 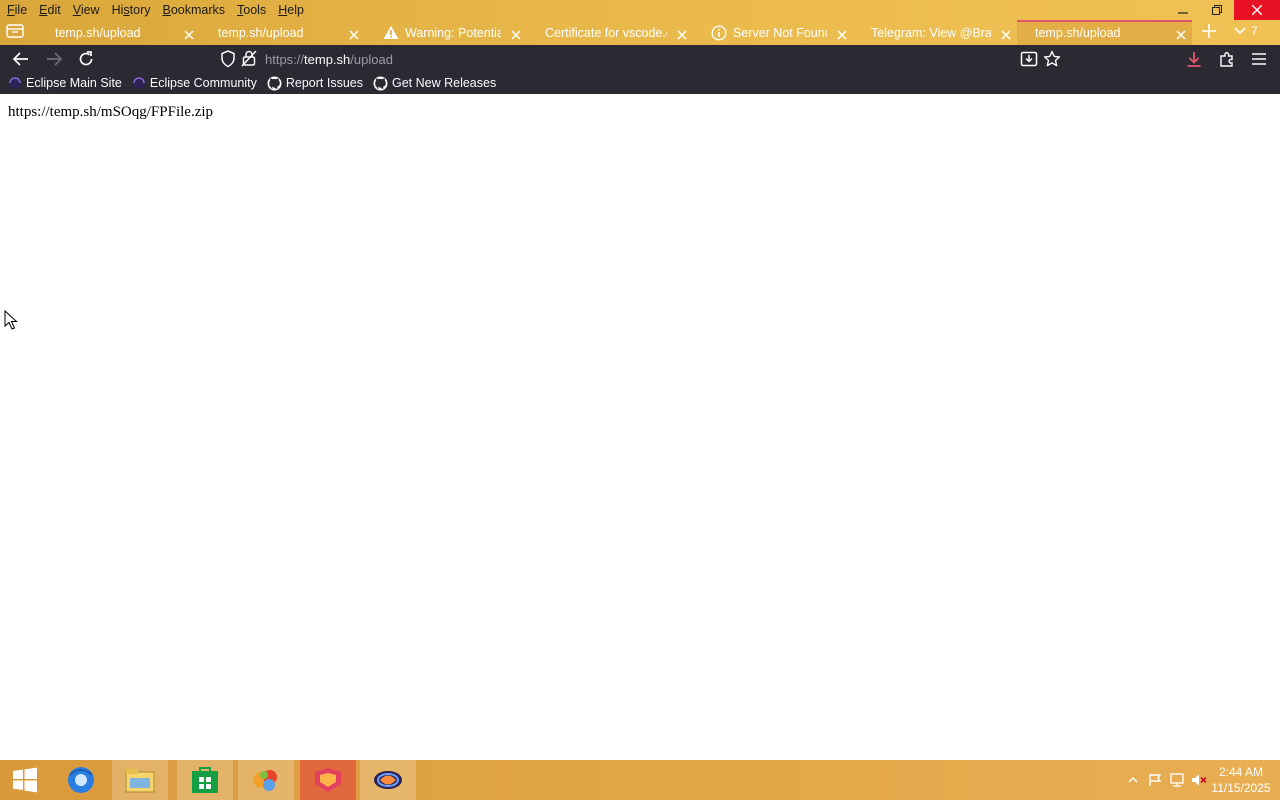 I want to click on tab-3: Warning: Potential S, so click(x=446, y=32).